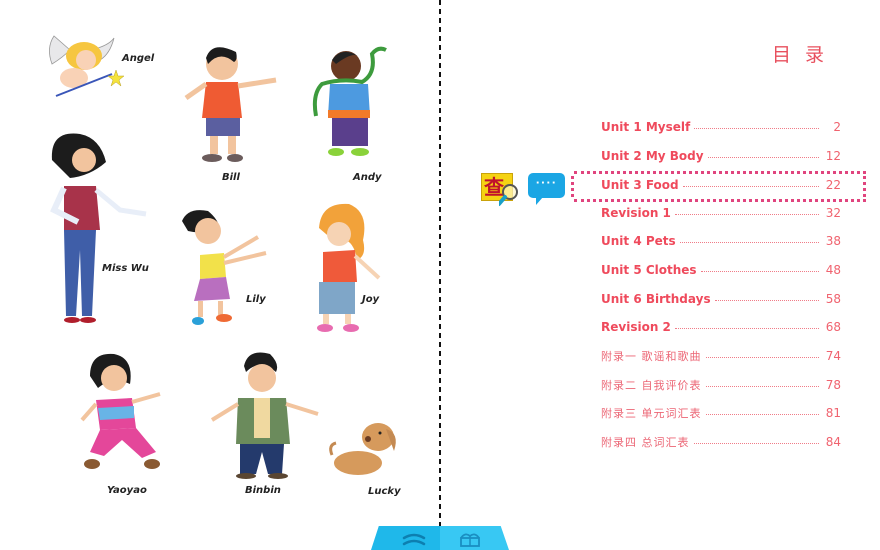  I want to click on toc-entry-label: 附录一 歌谣和歌曲, so click(651, 356).